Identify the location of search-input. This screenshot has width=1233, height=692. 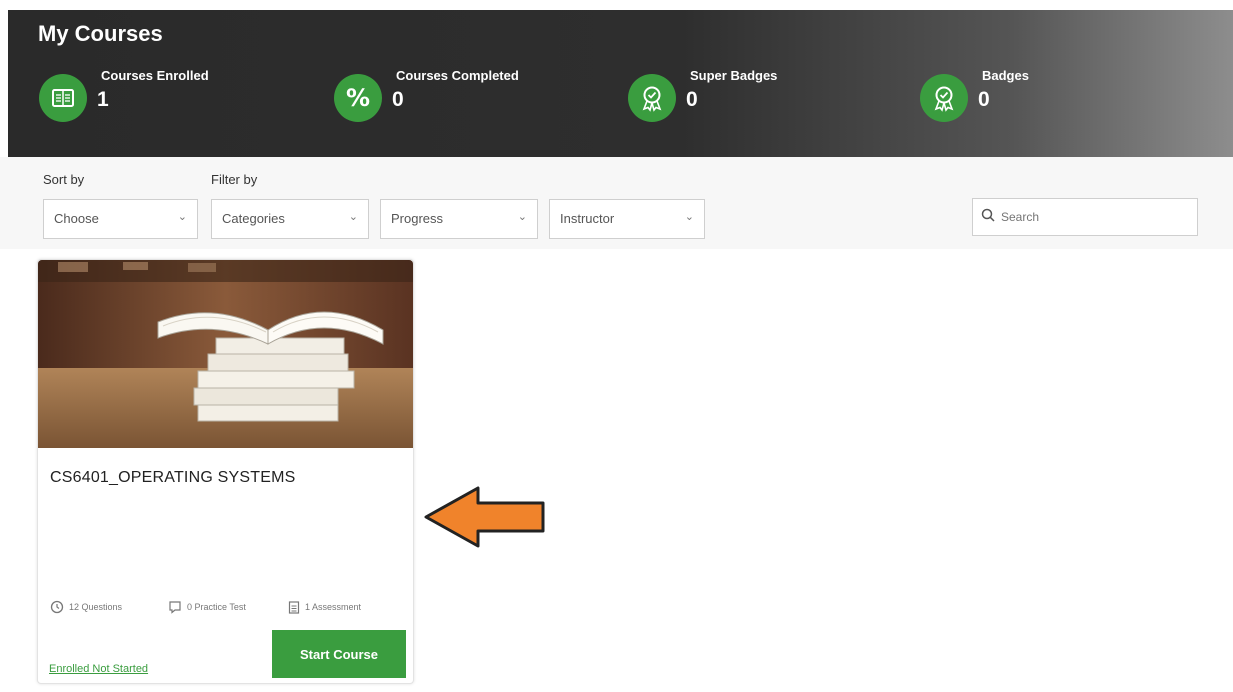
(1091, 217).